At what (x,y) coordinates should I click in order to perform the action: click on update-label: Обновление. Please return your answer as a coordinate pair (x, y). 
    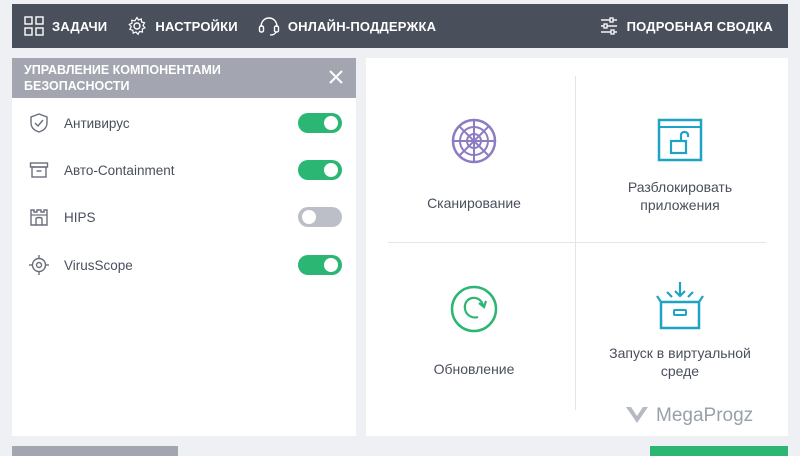
    Looking at the image, I should click on (474, 369).